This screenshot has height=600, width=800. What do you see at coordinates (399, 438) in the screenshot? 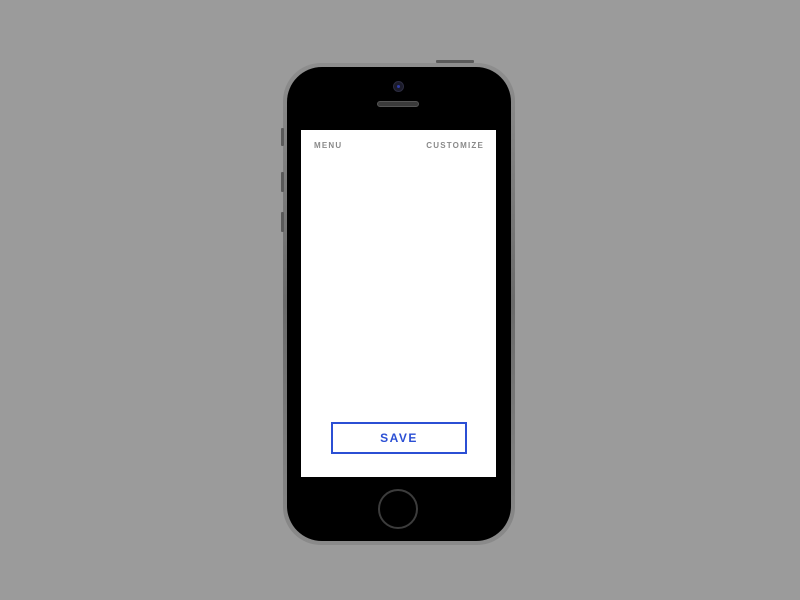
I see `save-button: SAVE` at bounding box center [399, 438].